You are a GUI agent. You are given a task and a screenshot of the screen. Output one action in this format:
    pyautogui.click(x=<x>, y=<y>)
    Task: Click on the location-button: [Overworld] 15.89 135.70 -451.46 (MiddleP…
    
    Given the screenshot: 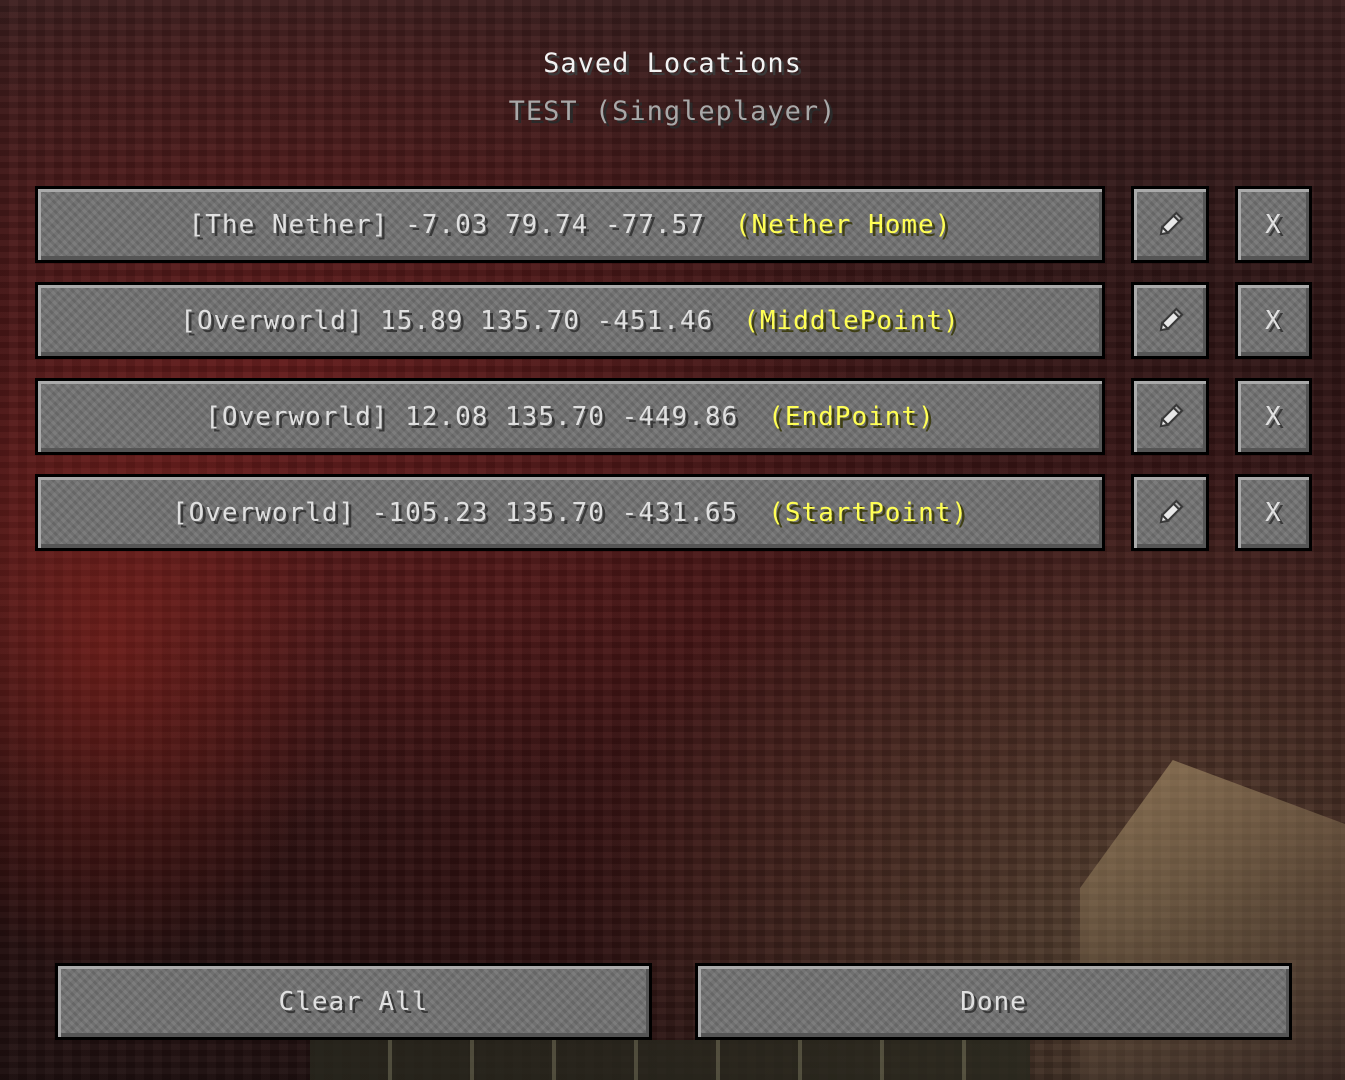 What is the action you would take?
    pyautogui.click(x=570, y=320)
    